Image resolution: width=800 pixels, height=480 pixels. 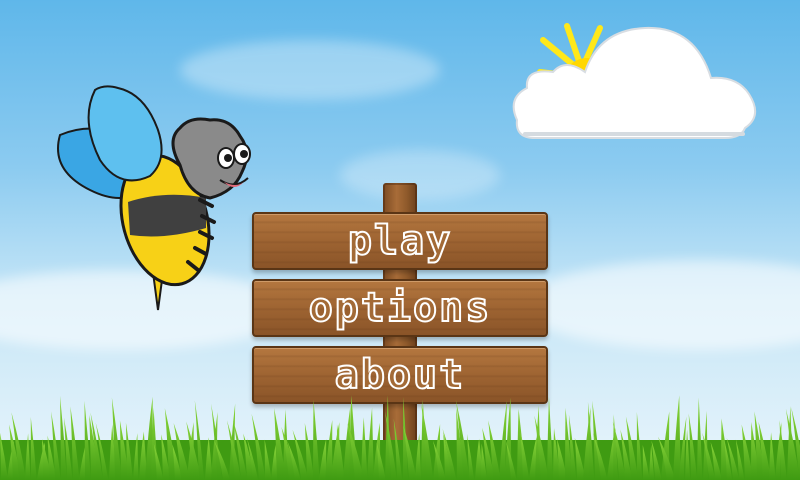 I want to click on sun-cloud-icon, so click(x=634, y=81).